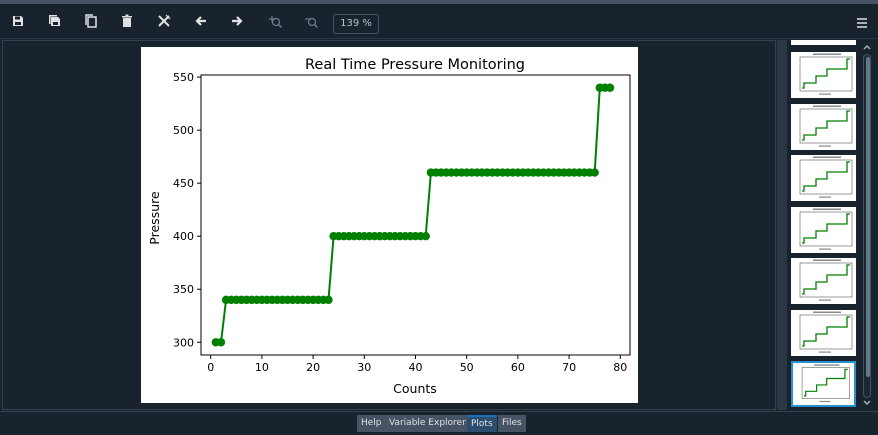 The height and width of the screenshot is (435, 878). I want to click on copy-button, so click(91, 21).